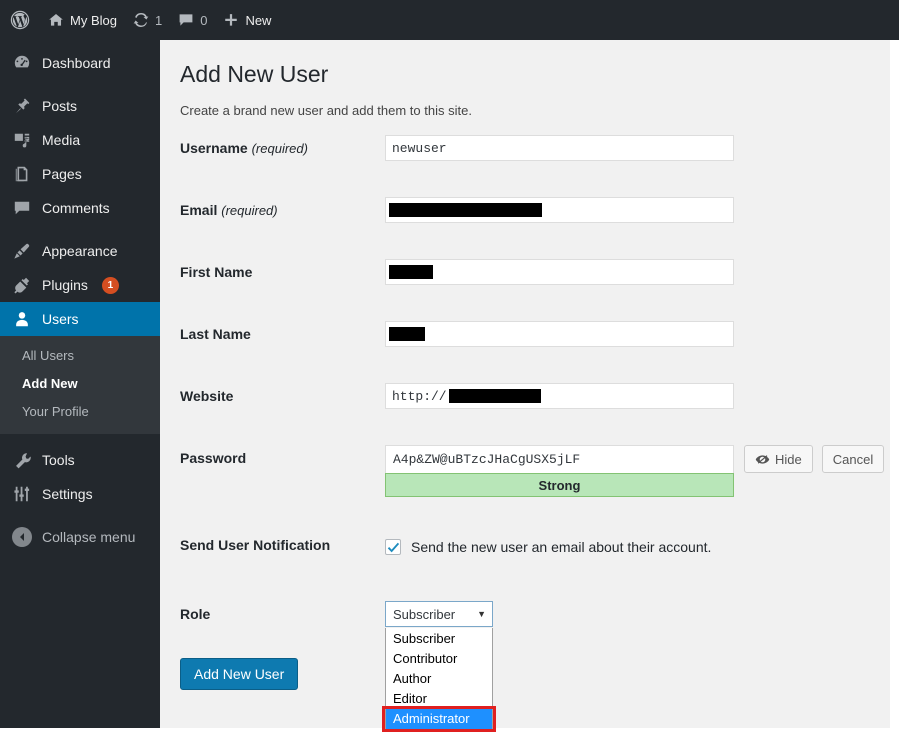  I want to click on wordpress-logo-icon, so click(20, 20).